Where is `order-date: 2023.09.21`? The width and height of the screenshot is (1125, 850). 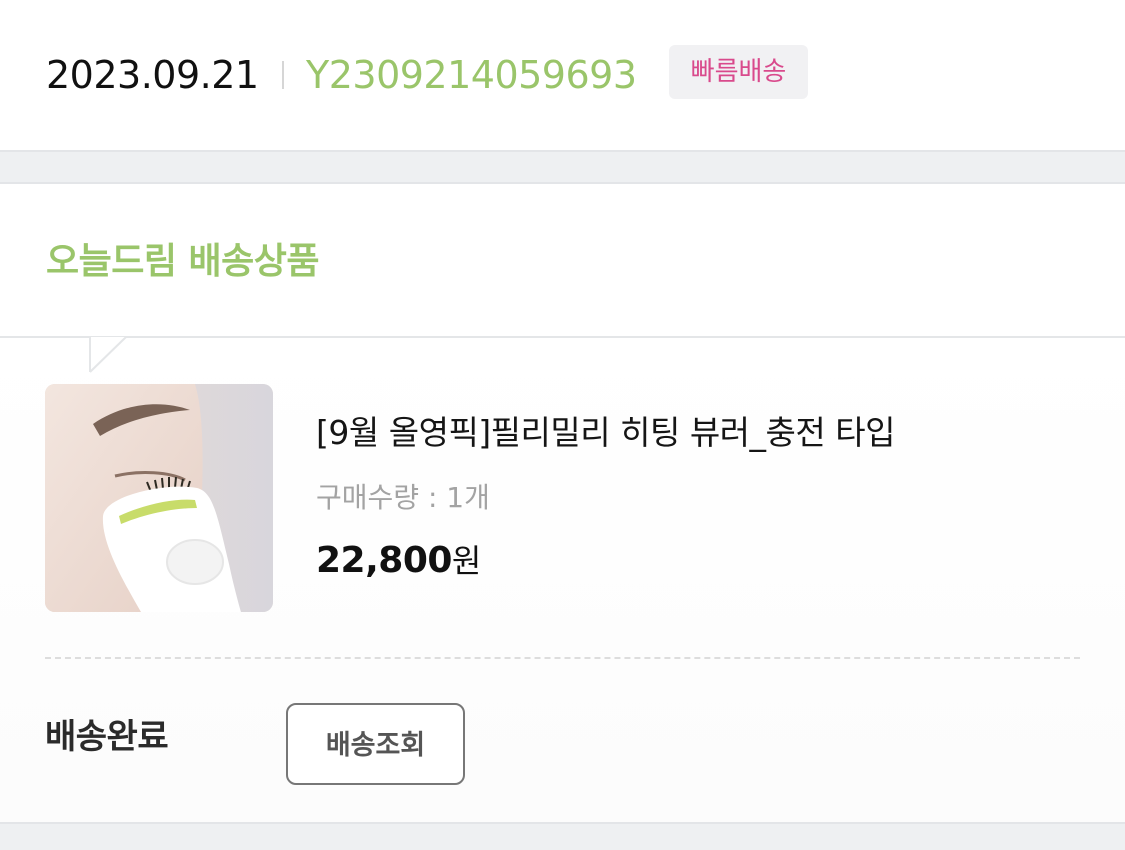 order-date: 2023.09.21 is located at coordinates (152, 75).